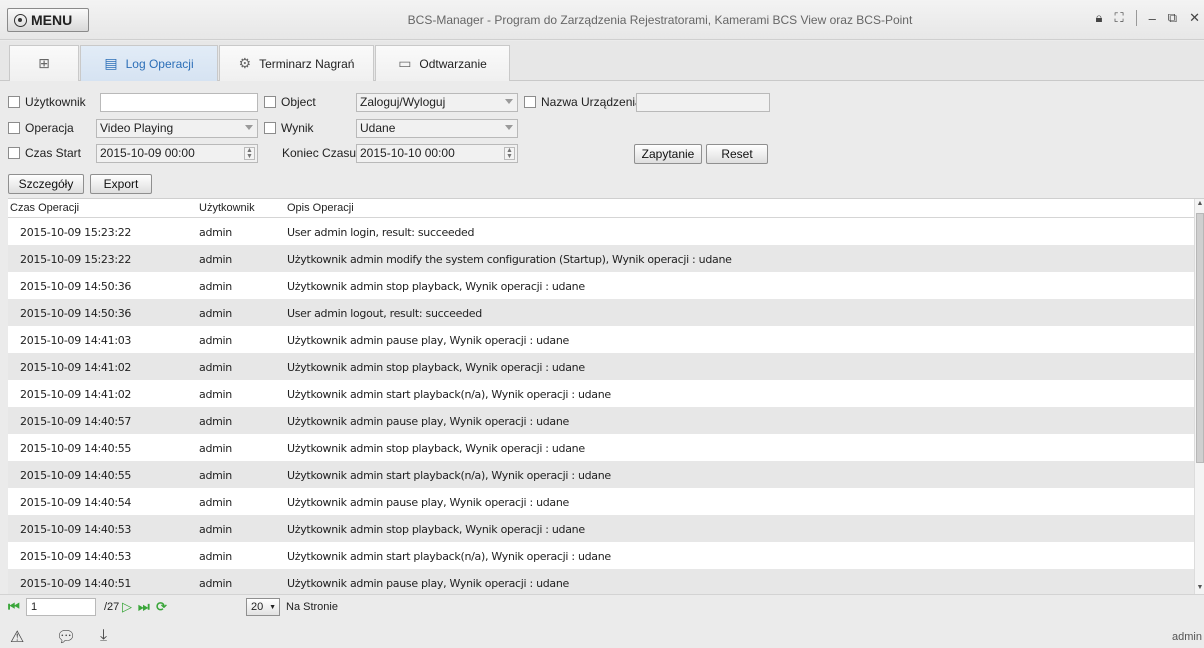 This screenshot has height=648, width=1204. I want to click on device-checkbox, so click(530, 102).